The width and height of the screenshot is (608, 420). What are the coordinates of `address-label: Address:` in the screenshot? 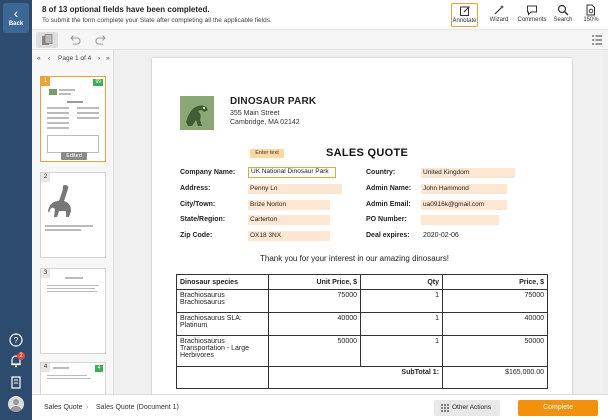 It's located at (195, 188).